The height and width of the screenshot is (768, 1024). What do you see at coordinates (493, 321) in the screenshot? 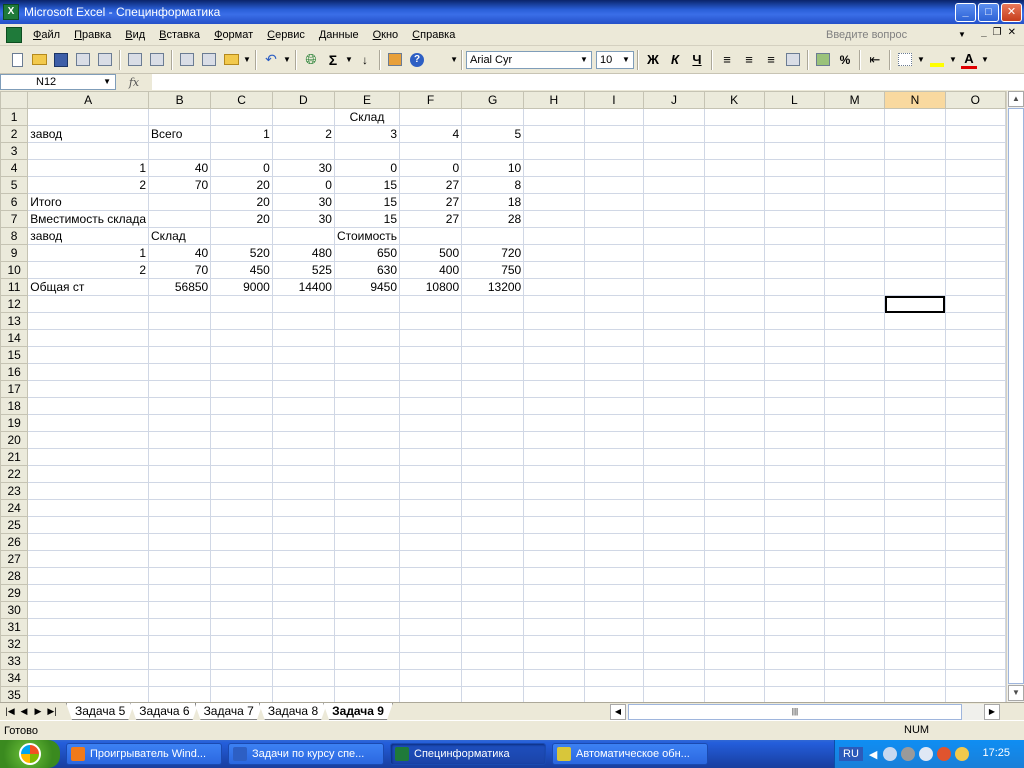
I see `cell-g13` at bounding box center [493, 321].